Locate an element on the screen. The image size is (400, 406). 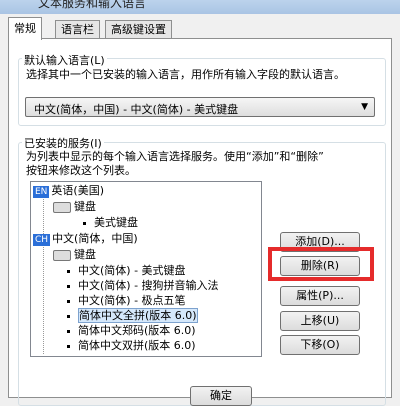
remove-button-highlight is located at coordinates (321, 264).